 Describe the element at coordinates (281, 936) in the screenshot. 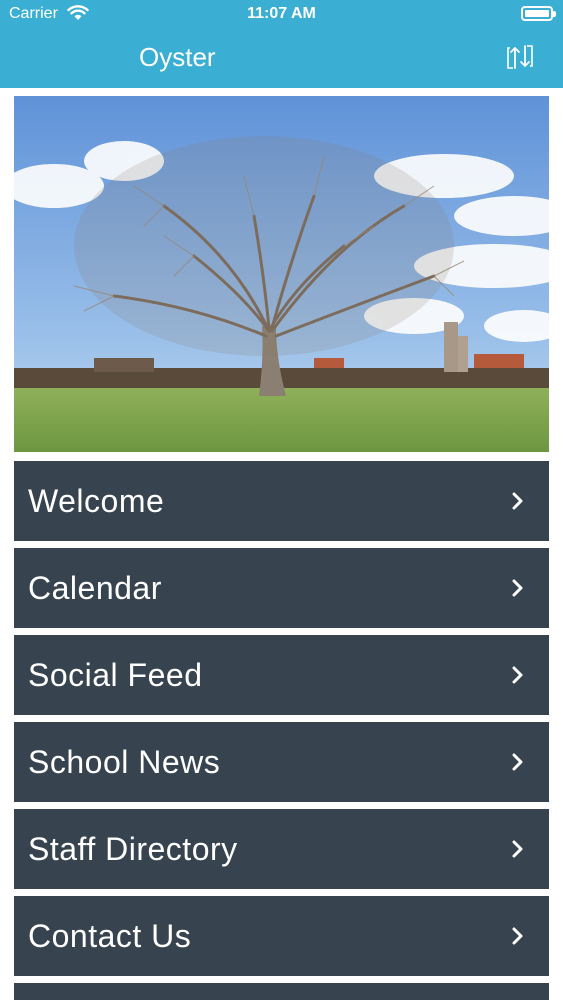

I see `menu-item-contact-us: Contact Us` at that location.